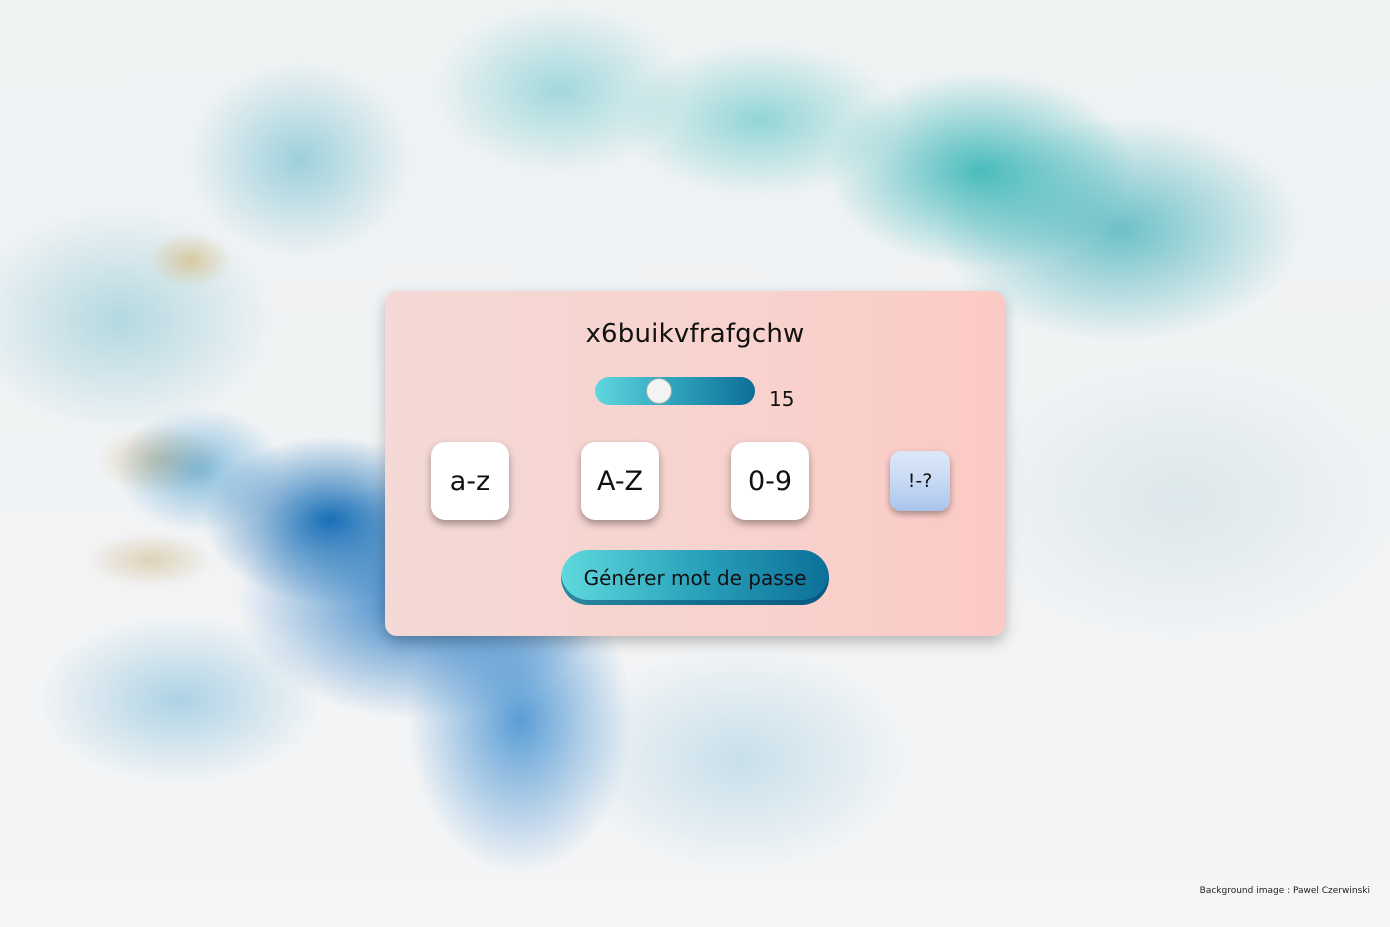  What do you see at coordinates (675, 391) in the screenshot?
I see `length-slider` at bounding box center [675, 391].